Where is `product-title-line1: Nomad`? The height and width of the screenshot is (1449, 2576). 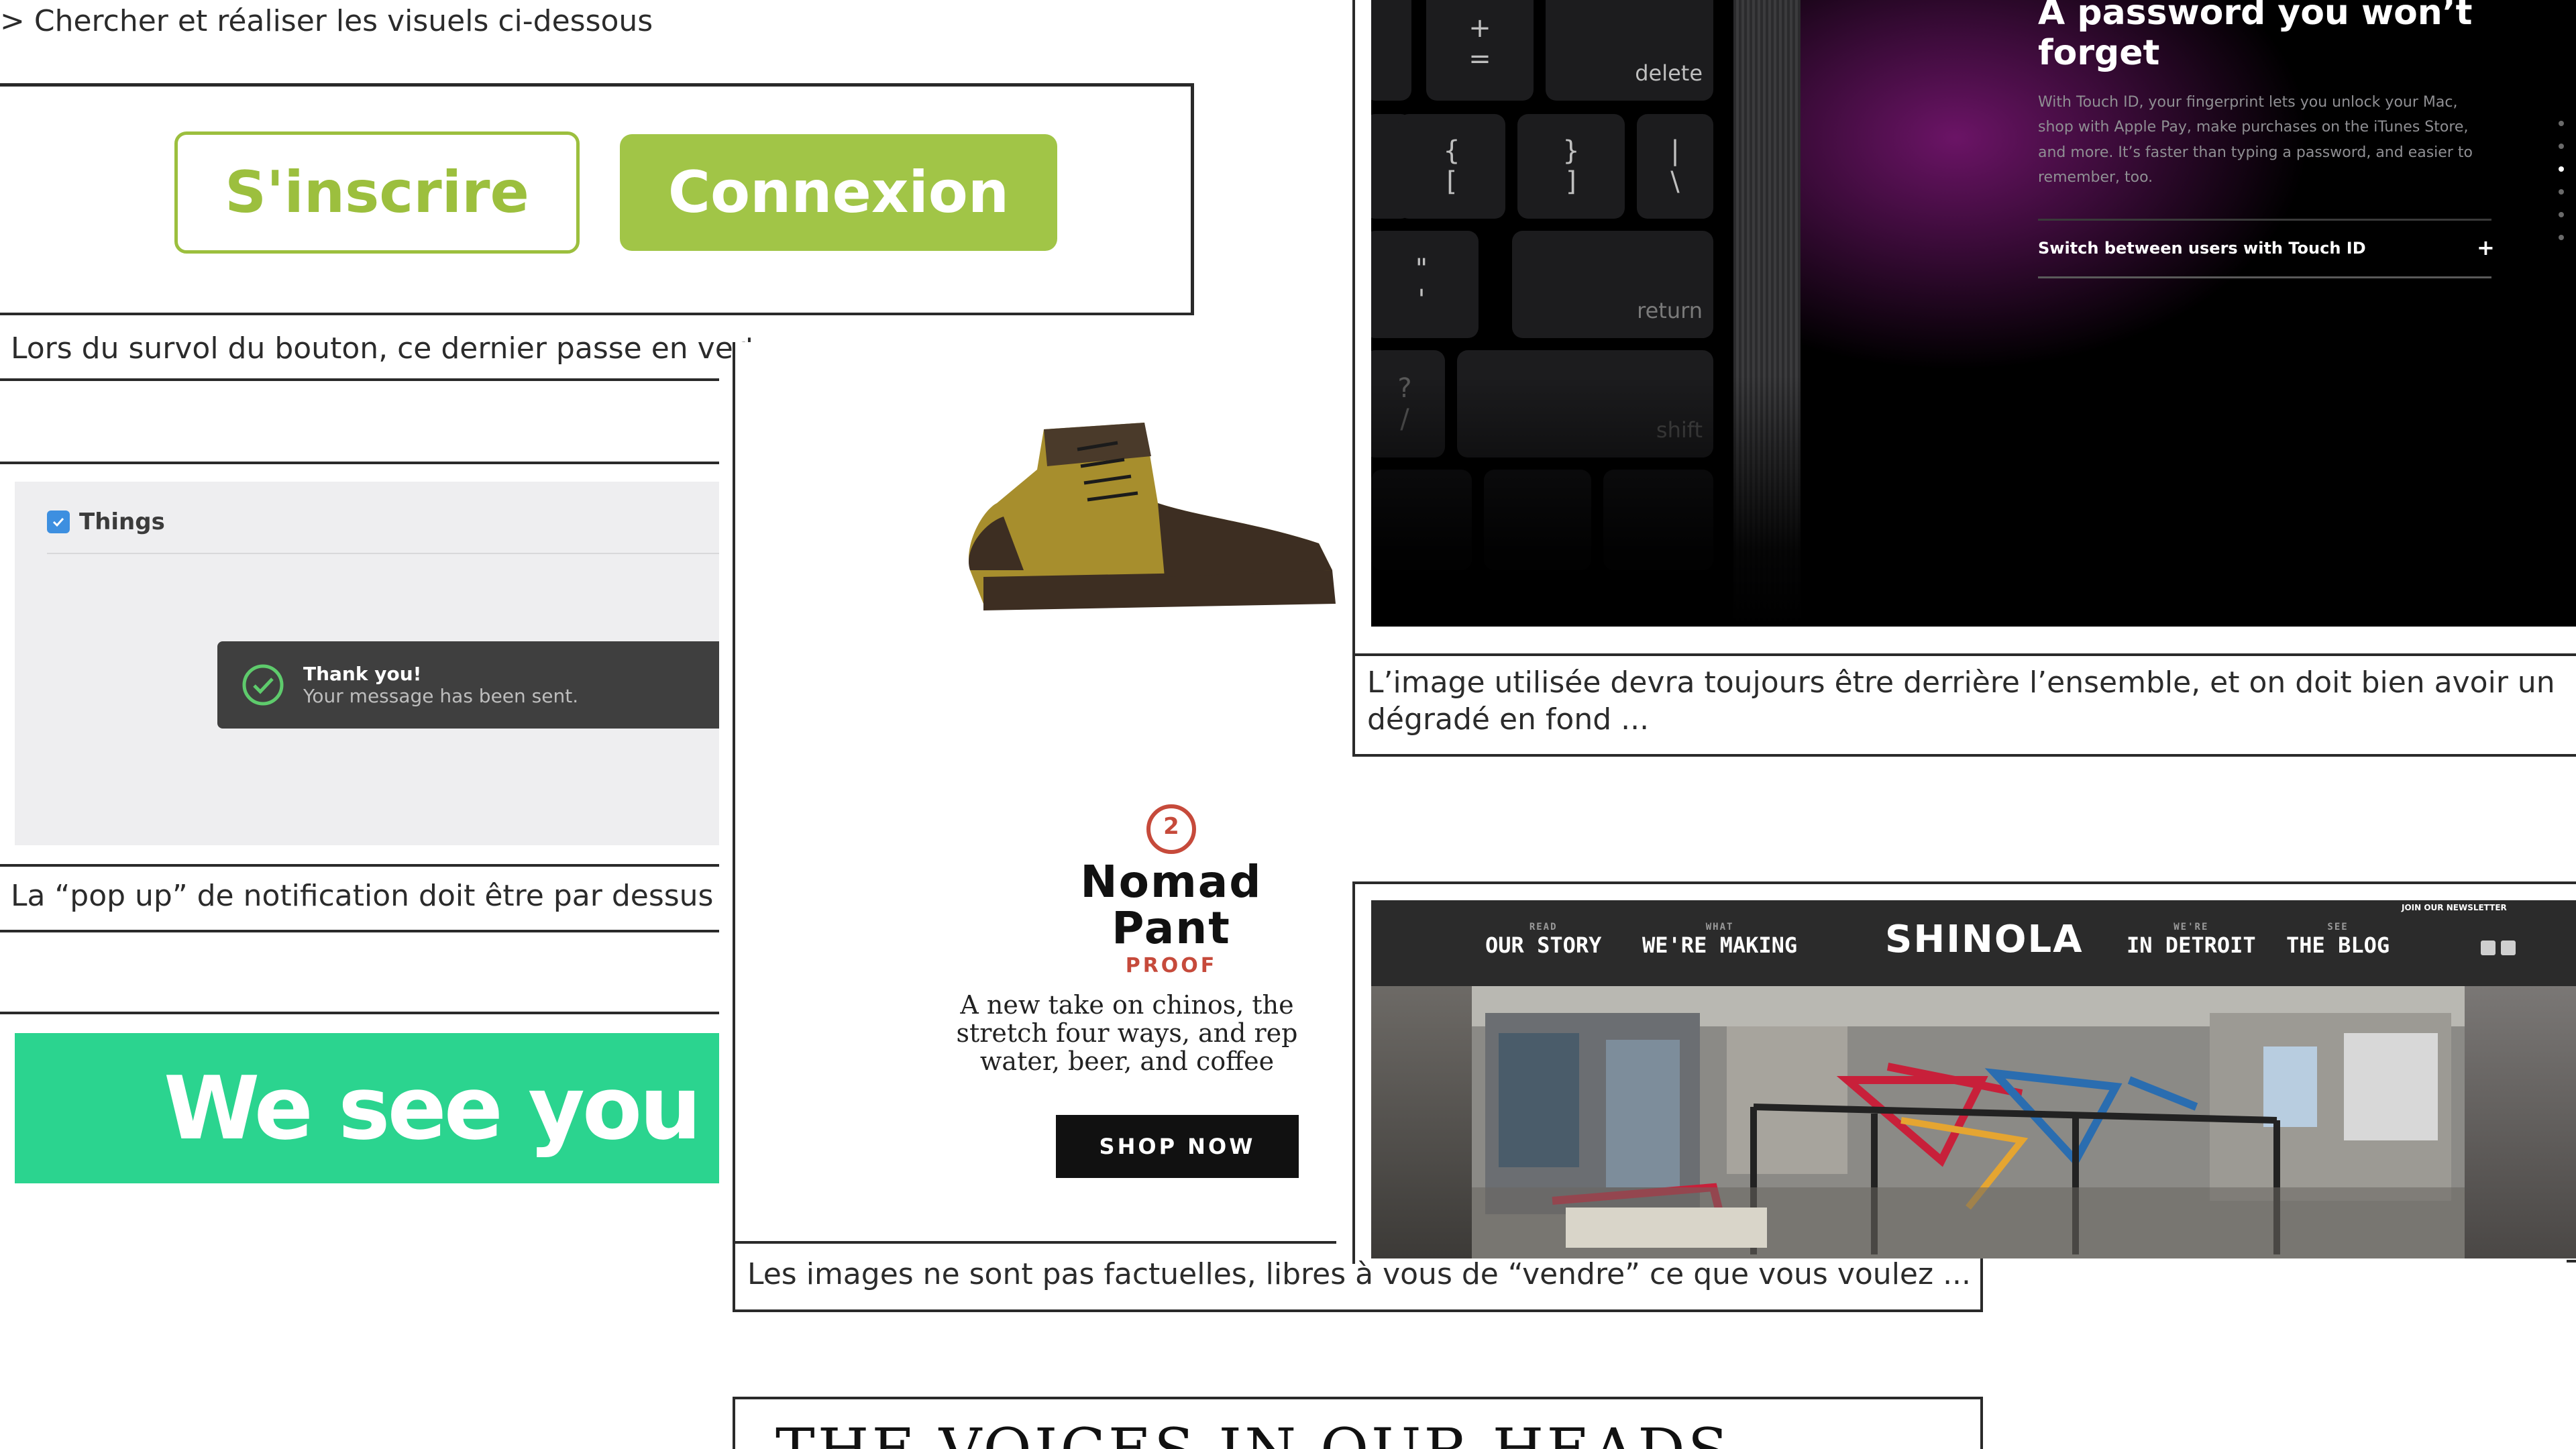
product-title-line1: Nomad is located at coordinates (1171, 882).